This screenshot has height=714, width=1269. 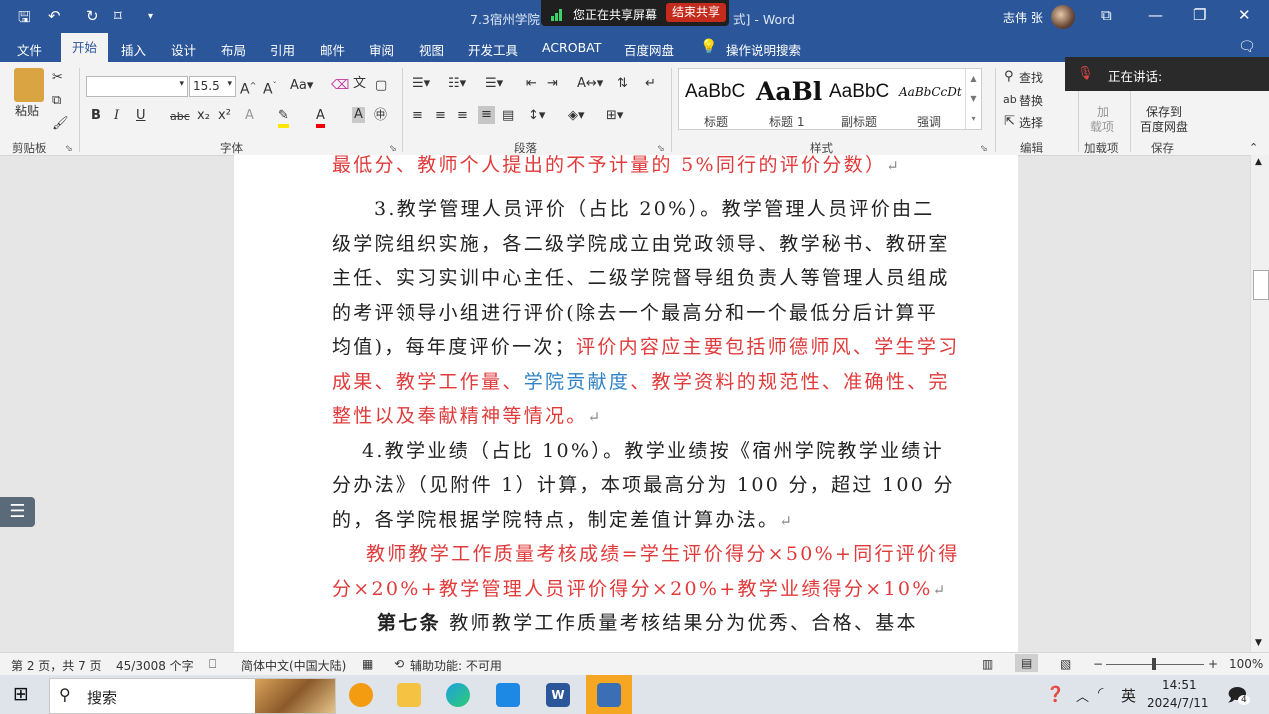 I want to click on photos-icon, so click(x=508, y=695).